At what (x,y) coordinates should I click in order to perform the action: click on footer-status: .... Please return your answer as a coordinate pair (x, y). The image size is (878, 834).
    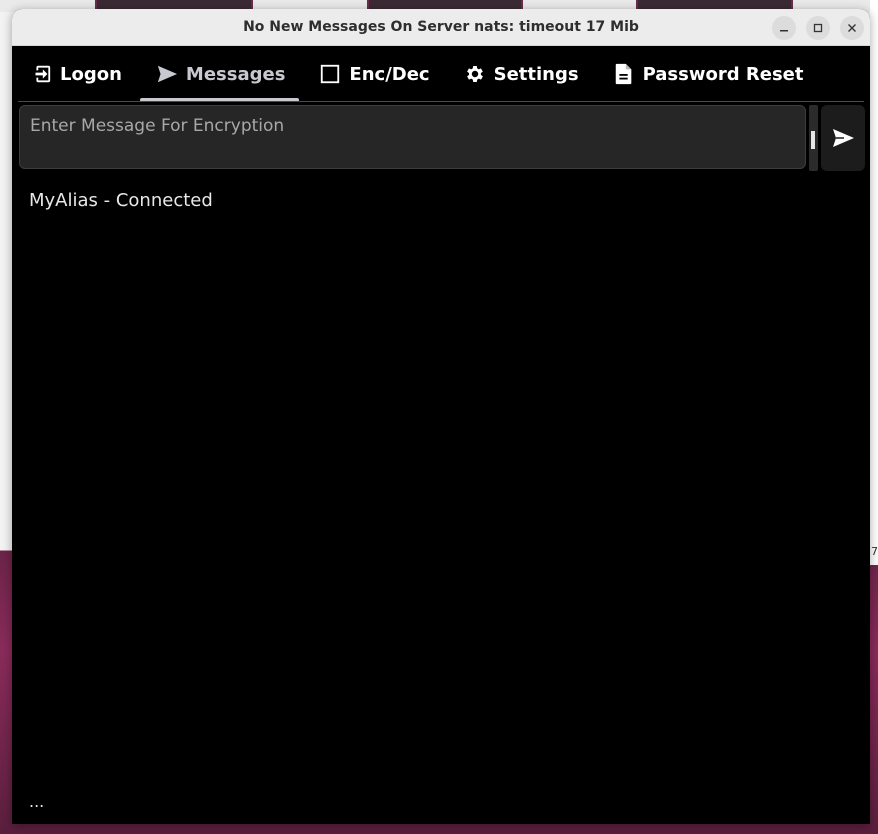
    Looking at the image, I should click on (37, 801).